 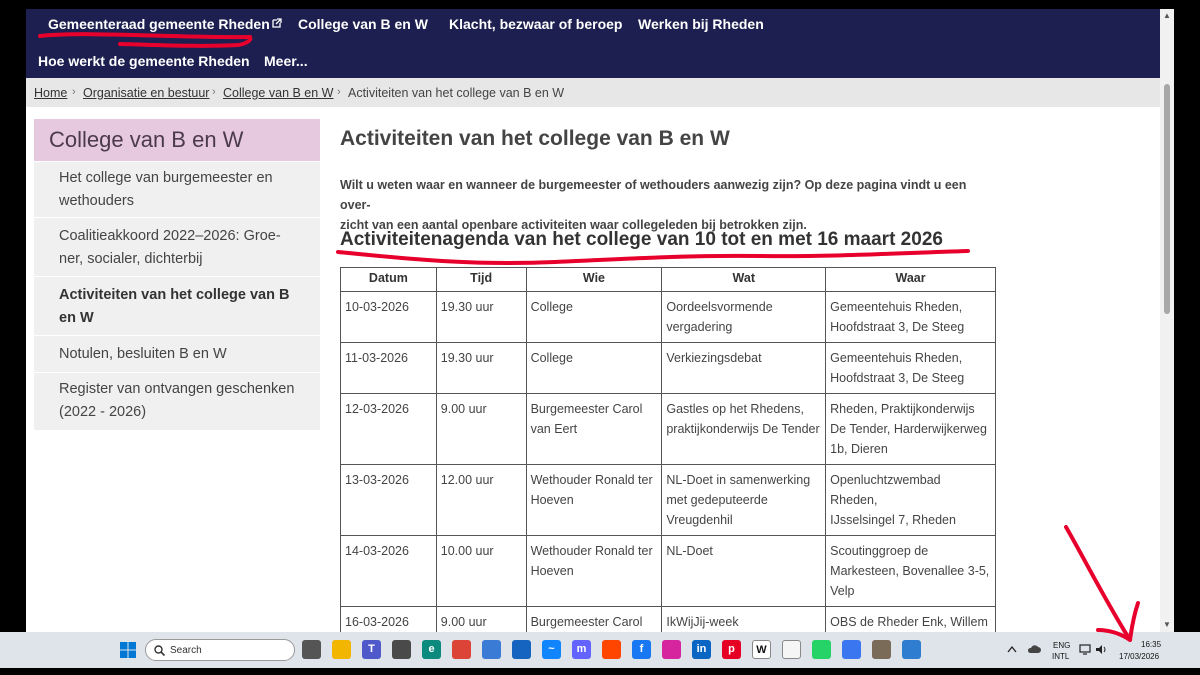 What do you see at coordinates (586, 622) in the screenshot?
I see `cell-line: Burgemeester Carol` at bounding box center [586, 622].